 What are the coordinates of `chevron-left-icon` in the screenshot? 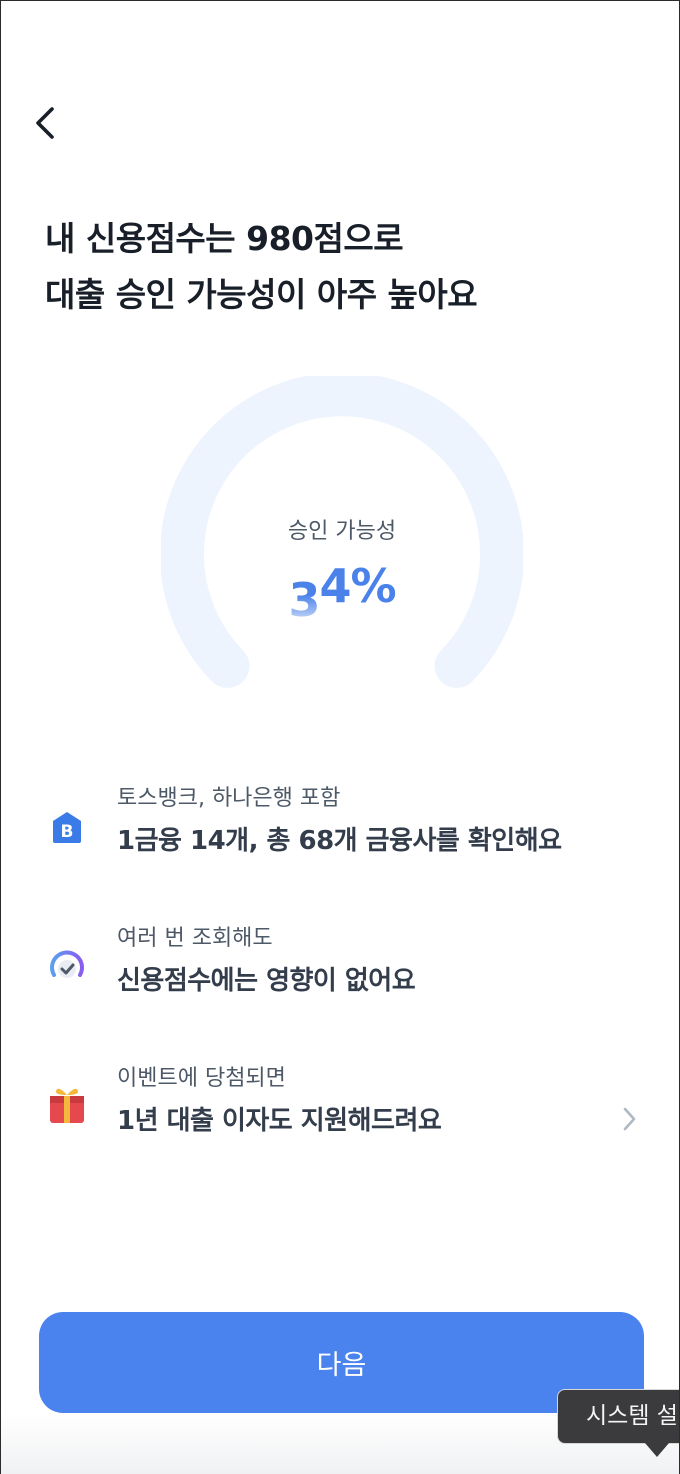 It's located at (45, 123).